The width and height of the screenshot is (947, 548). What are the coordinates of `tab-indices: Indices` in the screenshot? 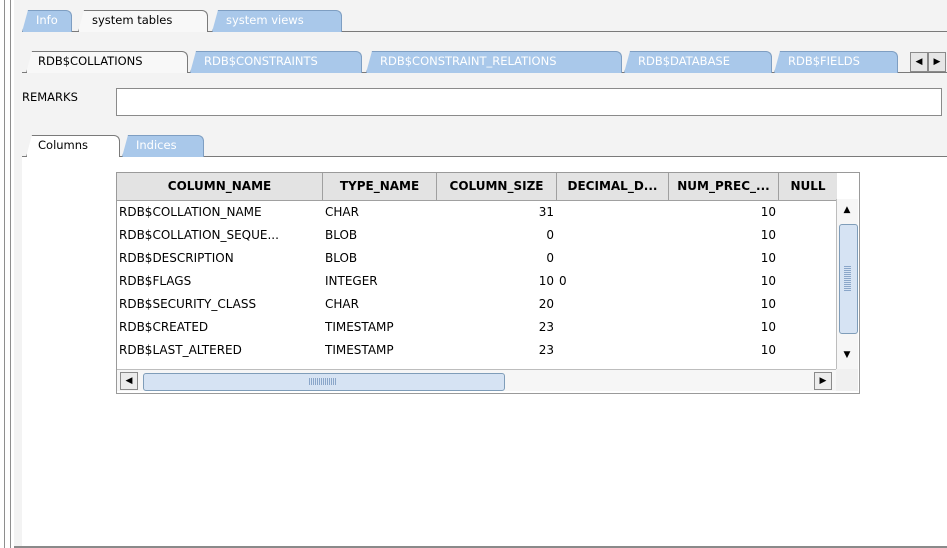 It's located at (163, 146).